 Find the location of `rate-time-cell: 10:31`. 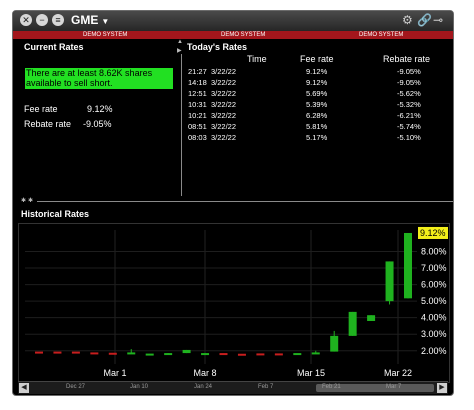

rate-time-cell: 10:31 is located at coordinates (197, 104).